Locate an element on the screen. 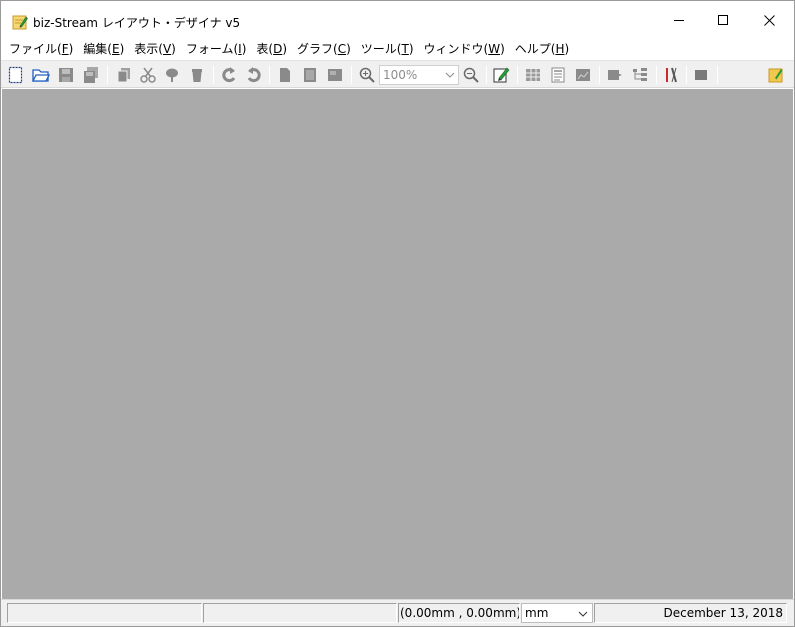 The image size is (795, 627). menu-graph-tail: ) is located at coordinates (348, 49).